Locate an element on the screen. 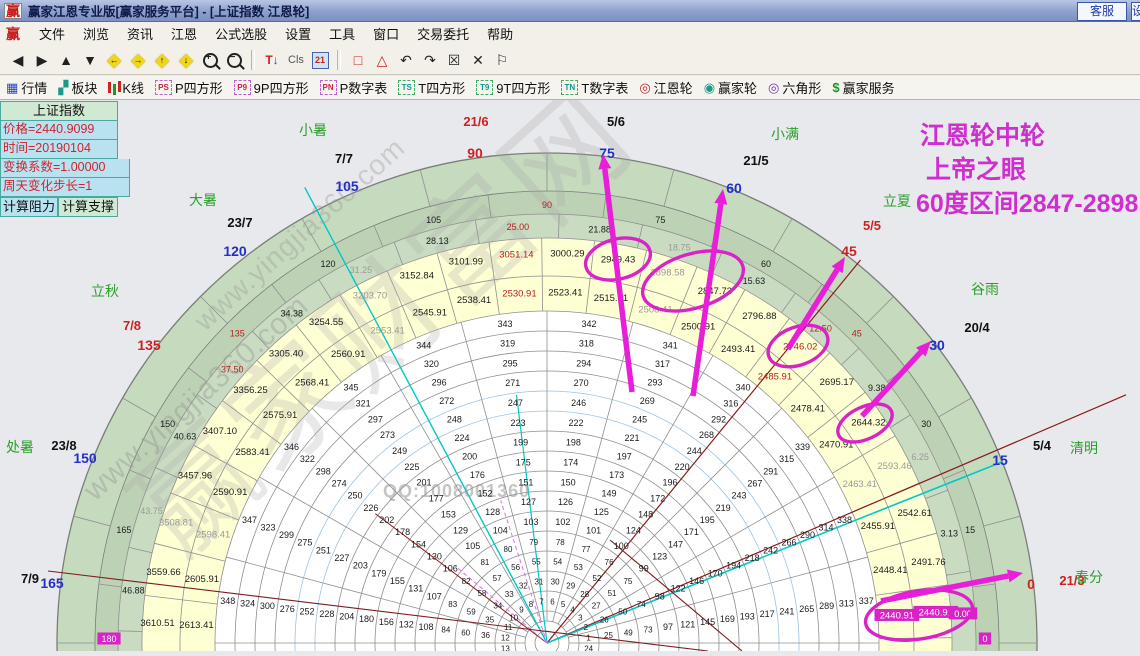 Image resolution: width=1140 pixels, height=656 pixels. svg-text: 6 is located at coordinates (552, 601).